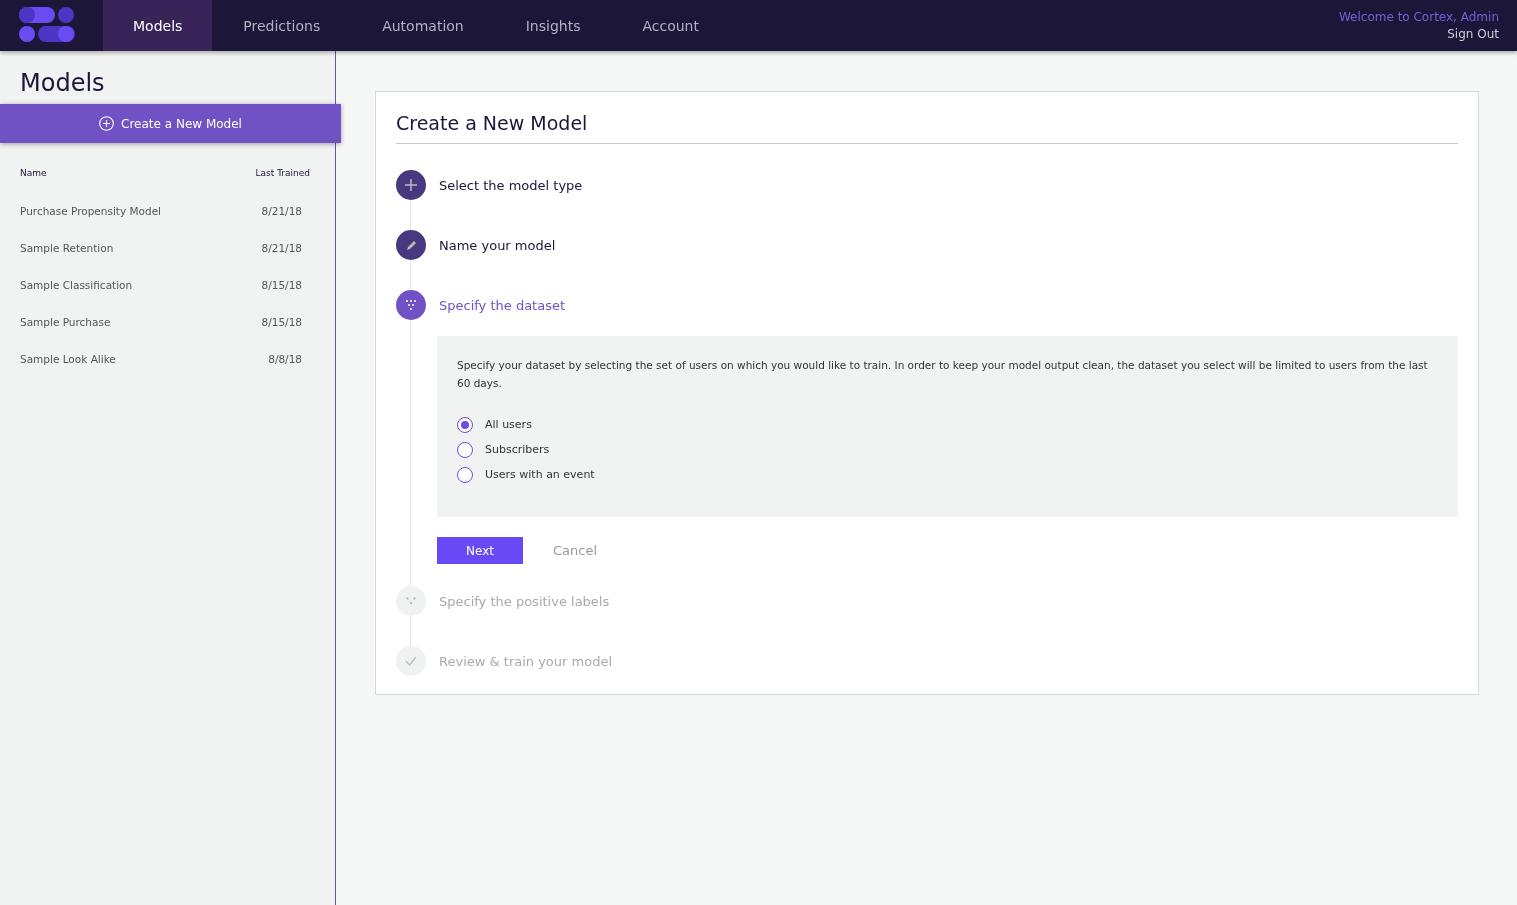 The width and height of the screenshot is (1517, 905). Describe the element at coordinates (65, 321) in the screenshot. I see `model-name: Sample Purchase` at that location.